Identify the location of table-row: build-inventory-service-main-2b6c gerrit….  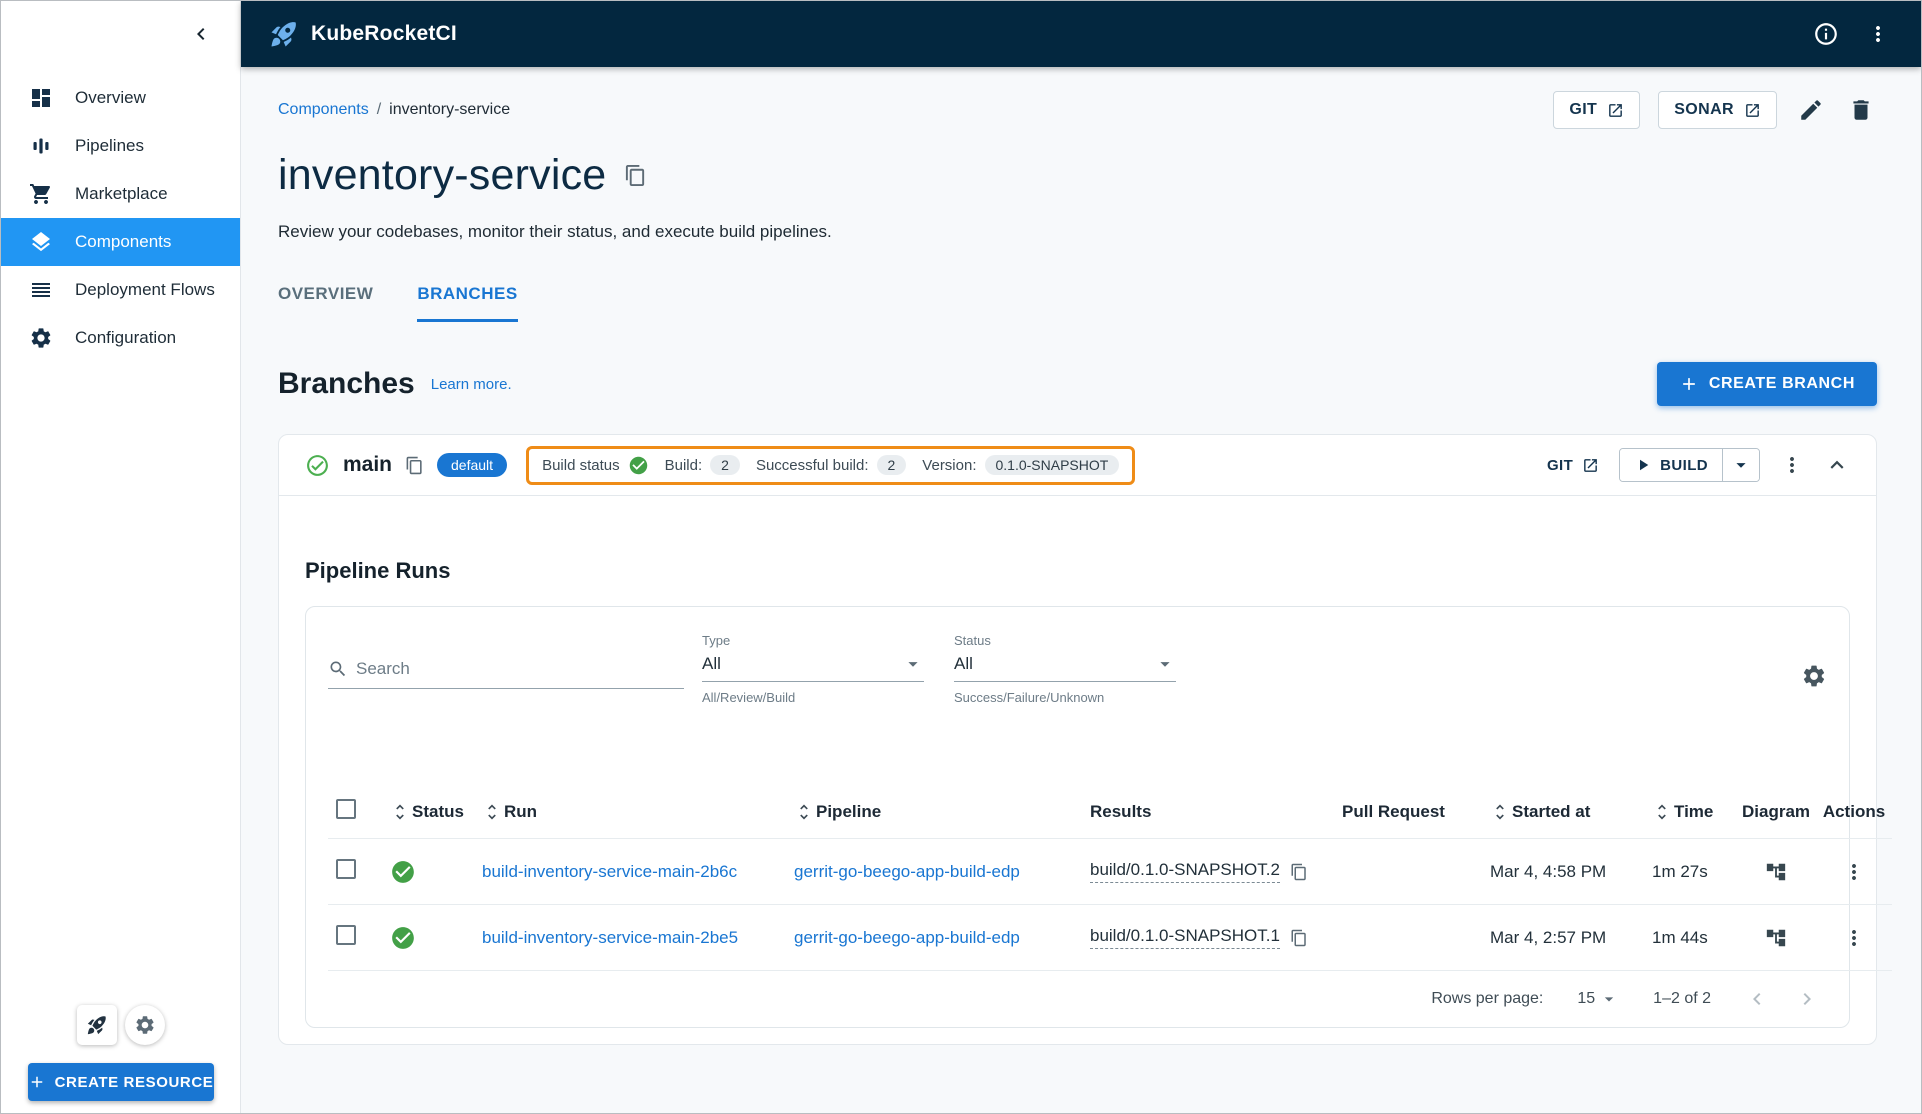
(1110, 871).